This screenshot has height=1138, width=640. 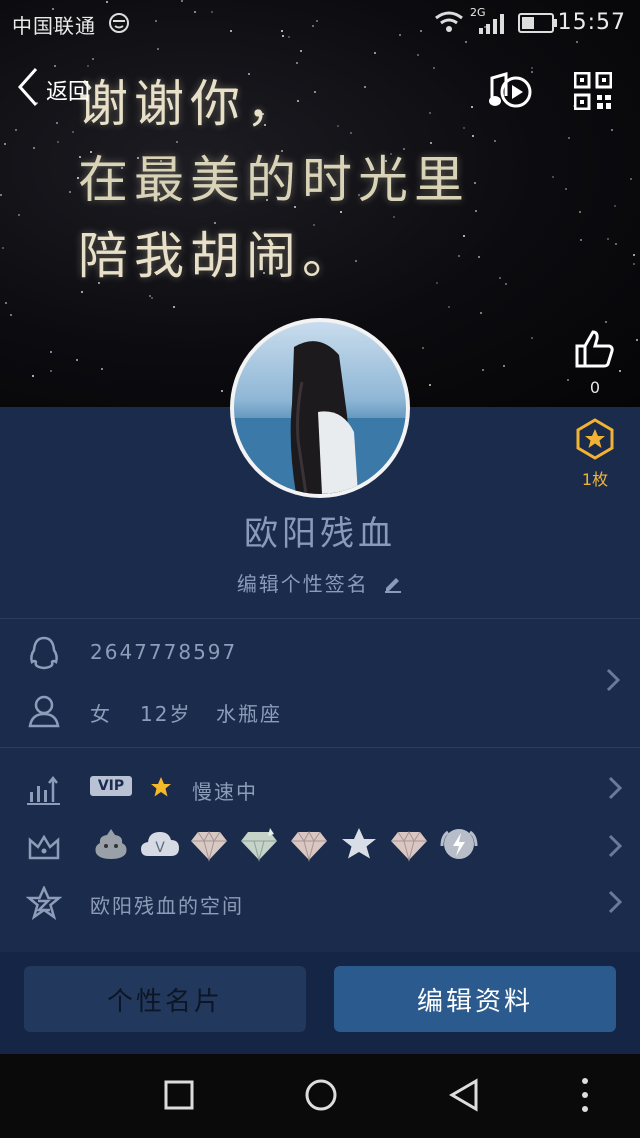 What do you see at coordinates (54, 26) in the screenshot?
I see `carrier-label: 中国联通` at bounding box center [54, 26].